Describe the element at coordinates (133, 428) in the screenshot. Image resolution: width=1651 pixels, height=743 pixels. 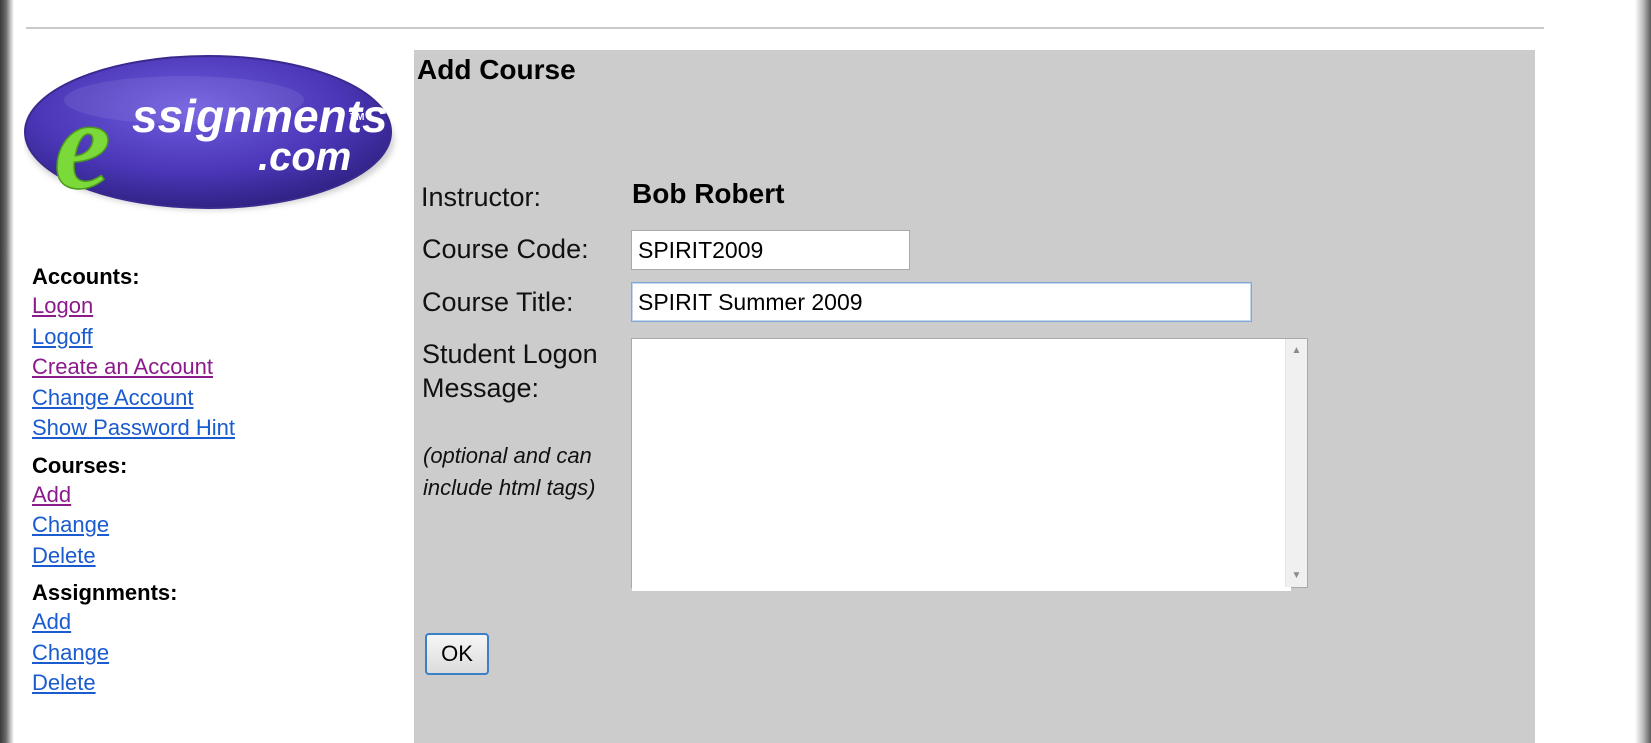
I see `nav-link-show-password-hint: Show Password Hint` at that location.